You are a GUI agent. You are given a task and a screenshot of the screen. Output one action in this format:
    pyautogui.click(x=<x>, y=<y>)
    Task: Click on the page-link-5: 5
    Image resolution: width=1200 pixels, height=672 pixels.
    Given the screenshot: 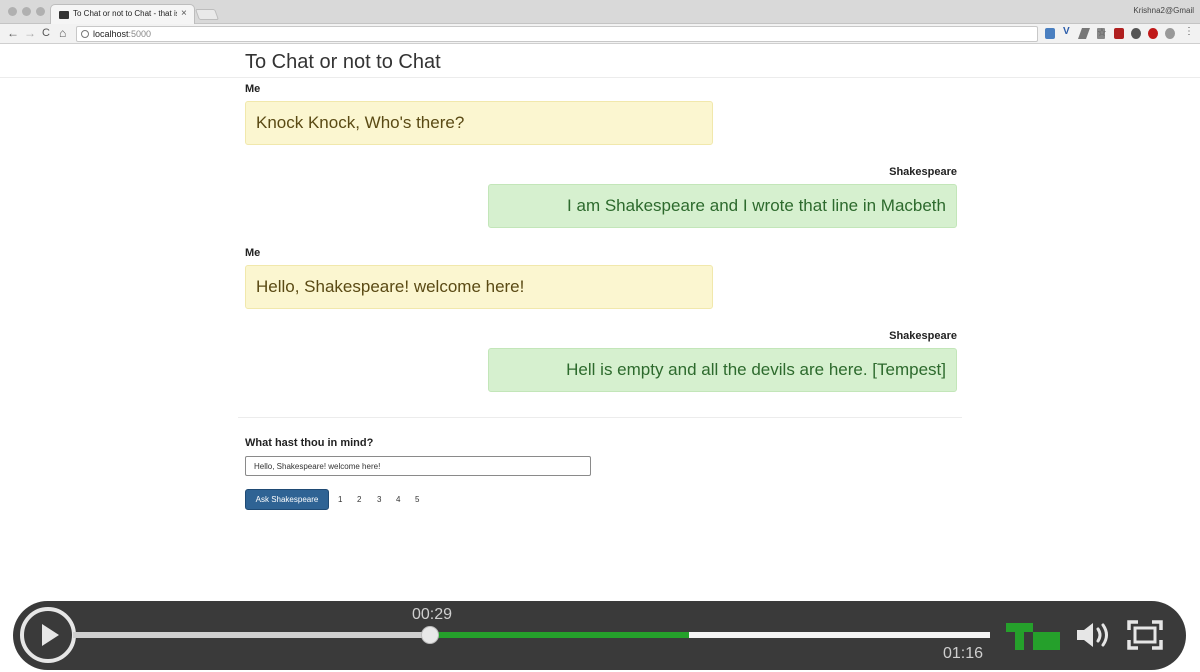 What is the action you would take?
    pyautogui.click(x=417, y=499)
    